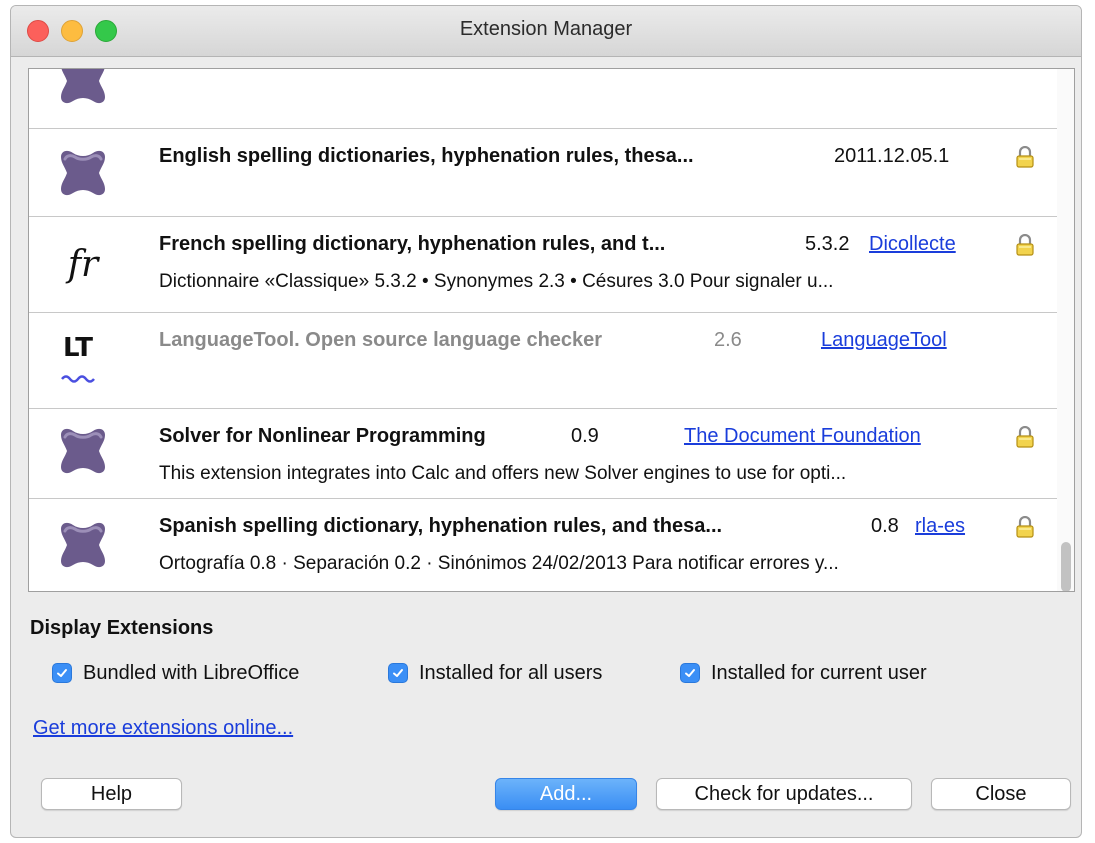 This screenshot has width=1095, height=843. I want to click on extension-title: Solver for Nonlinear Programming, so click(322, 436).